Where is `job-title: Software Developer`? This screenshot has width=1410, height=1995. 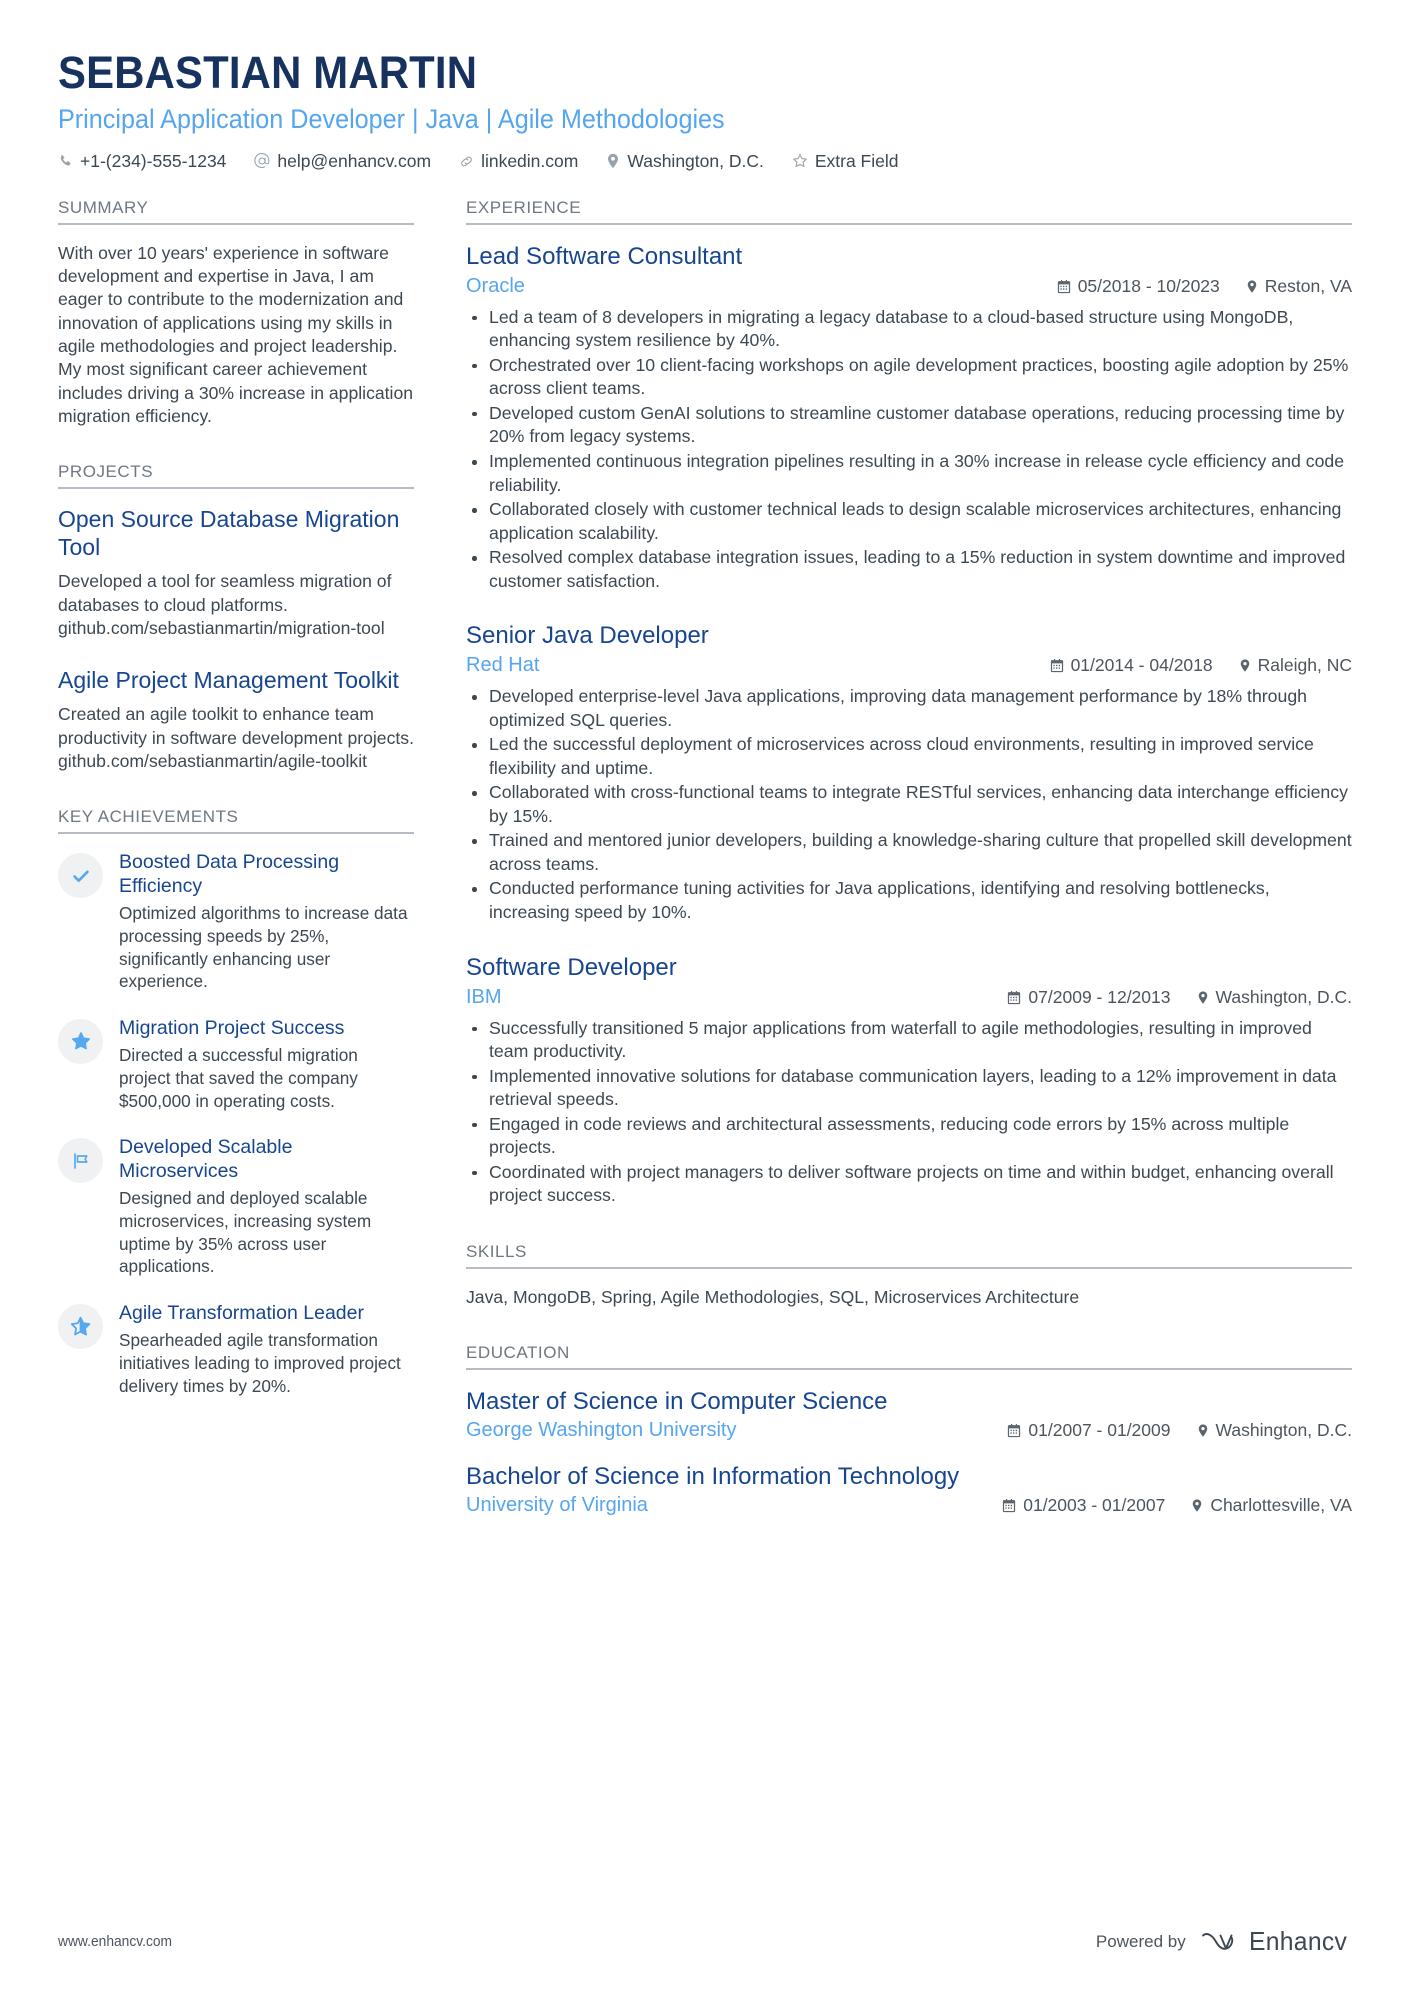
job-title: Software Developer is located at coordinates (571, 967).